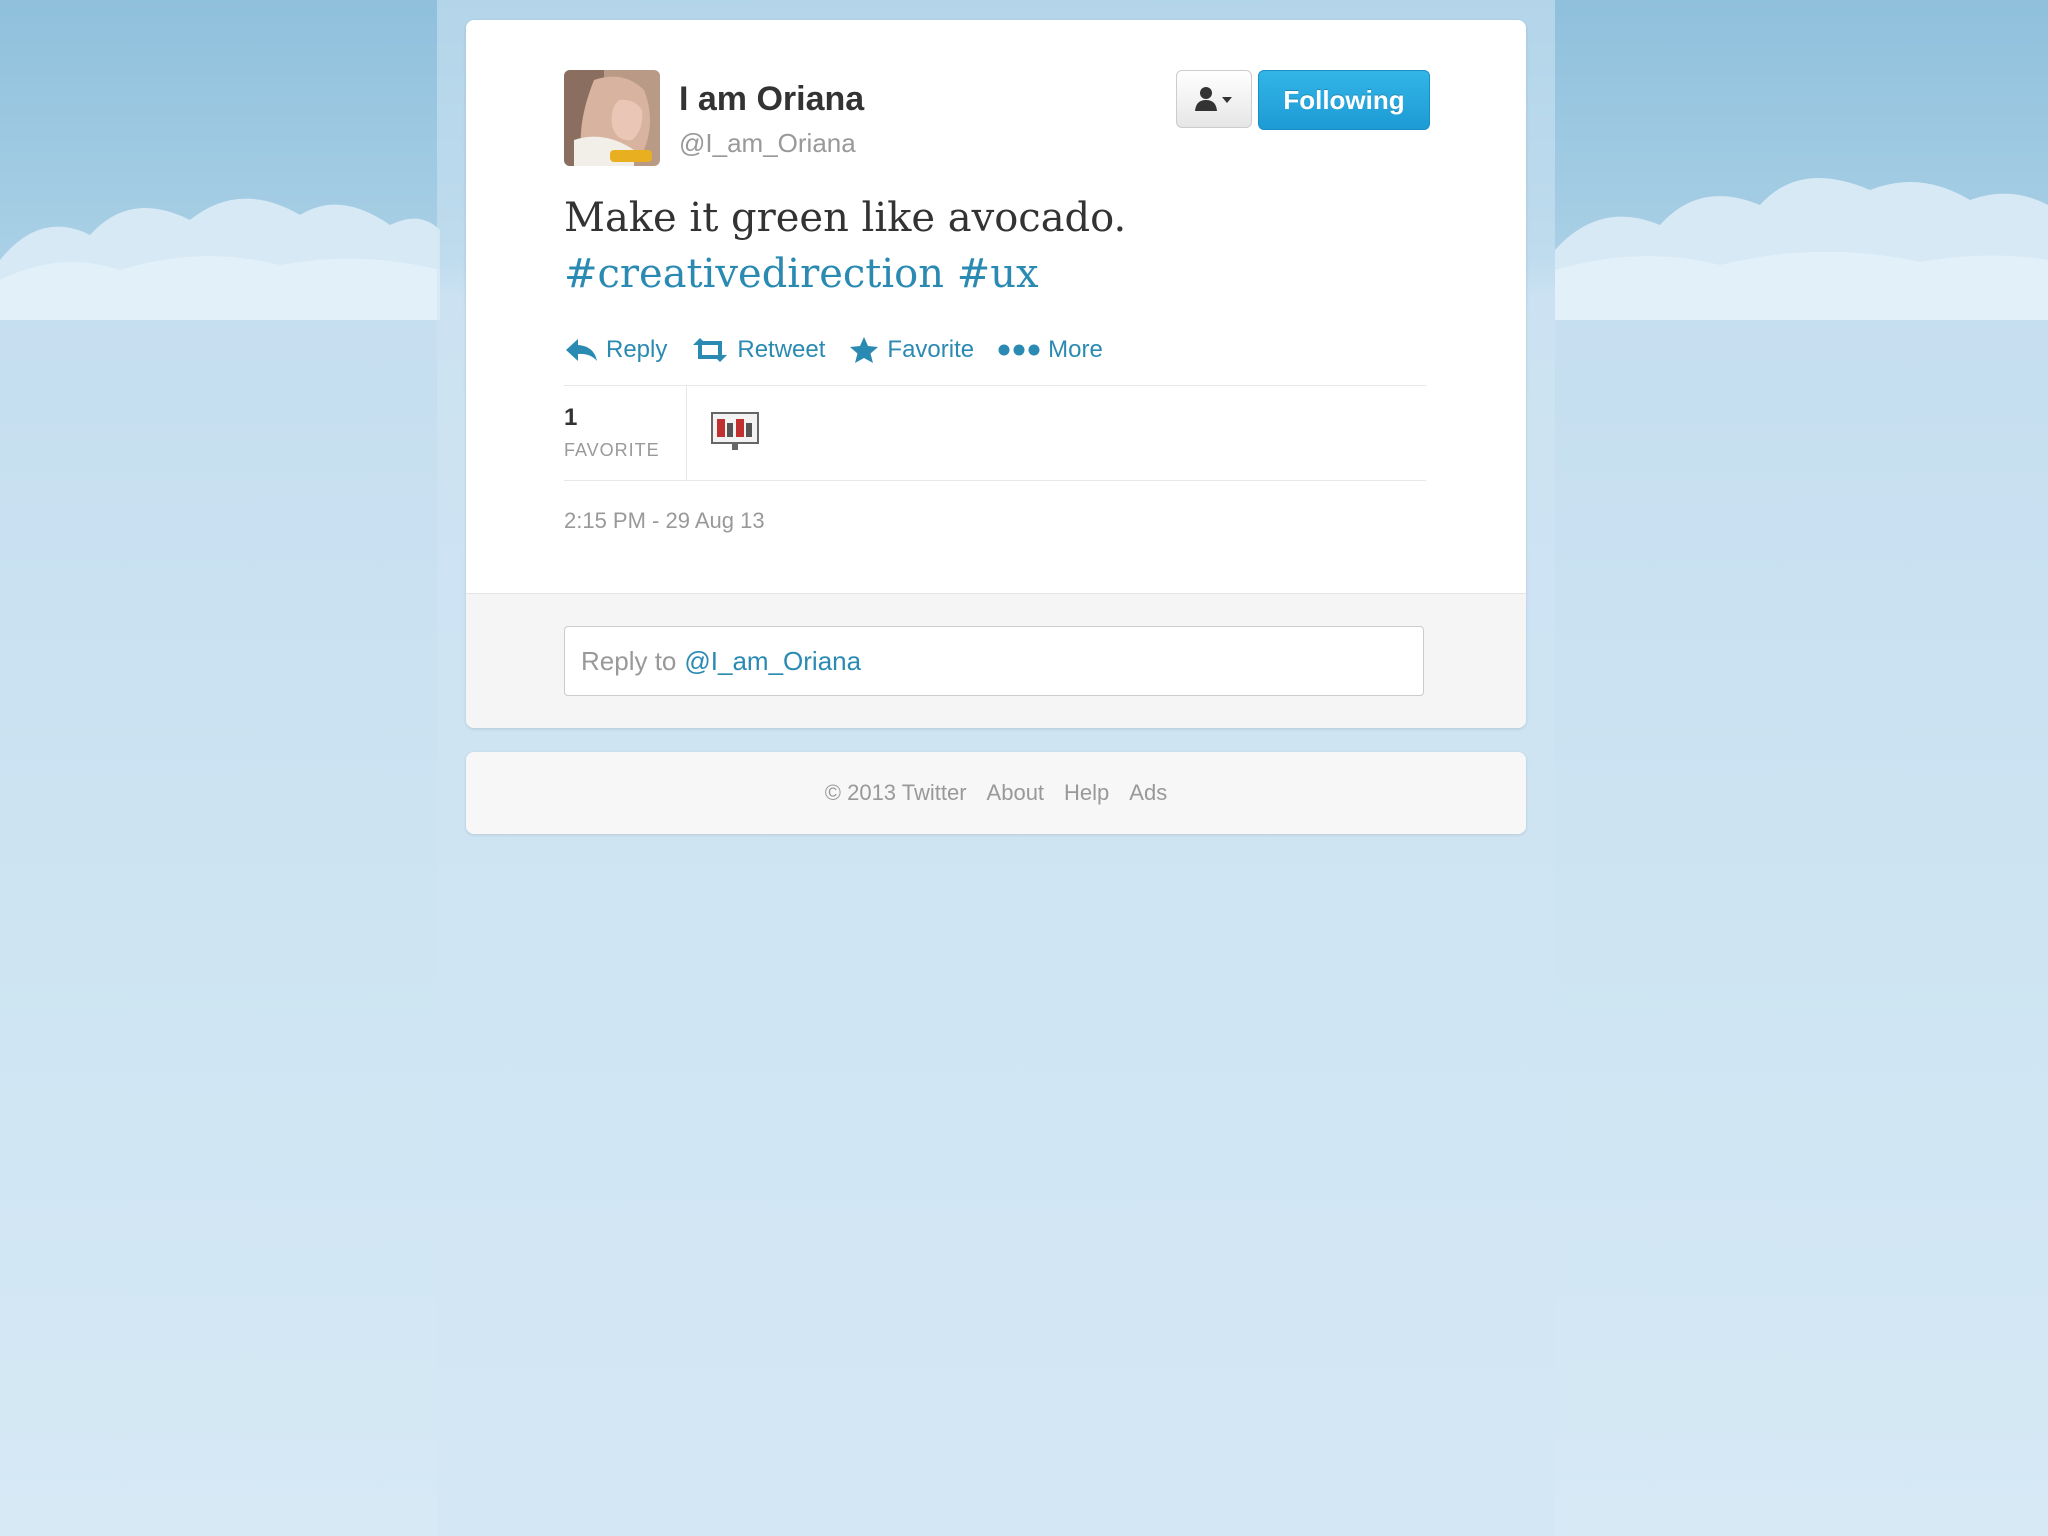 Image resolution: width=2048 pixels, height=1536 pixels. Describe the element at coordinates (767, 143) in the screenshot. I see `author-handle: @I_am_Oriana` at that location.